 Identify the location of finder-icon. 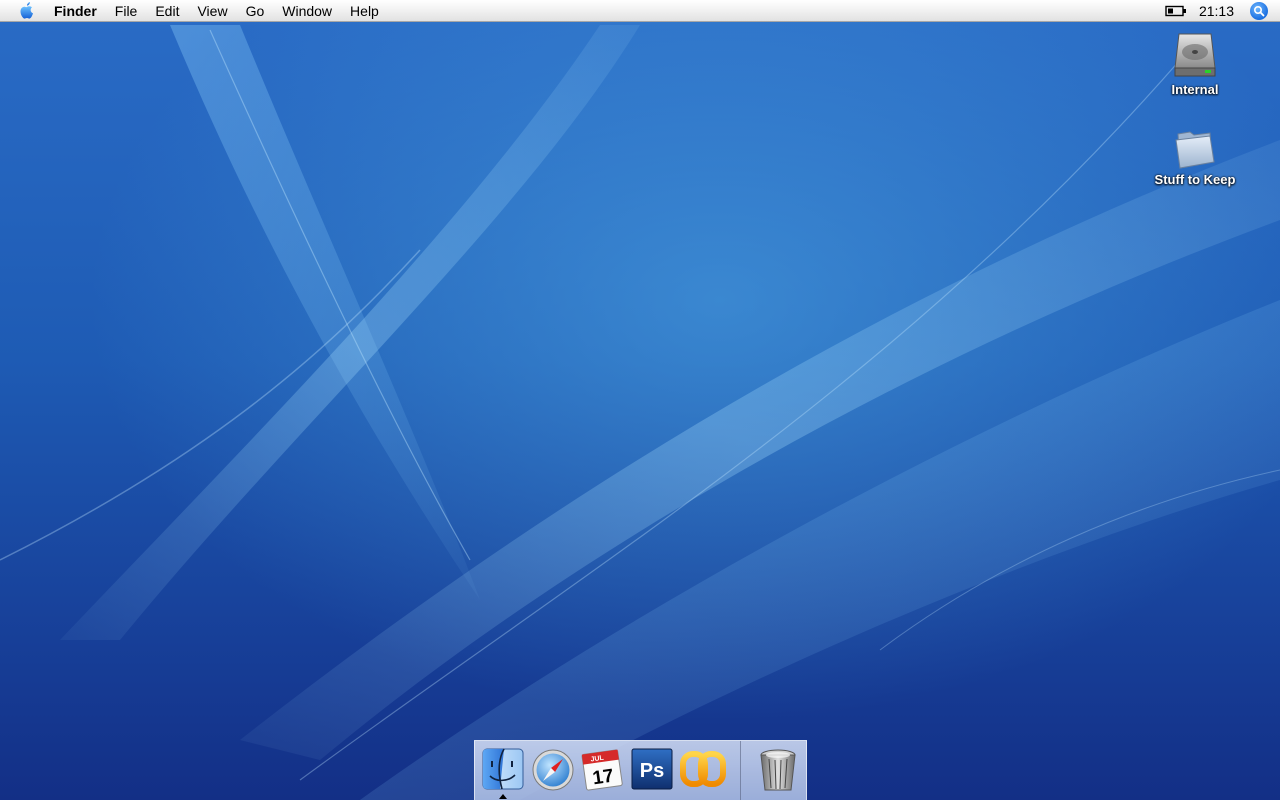
(503, 769).